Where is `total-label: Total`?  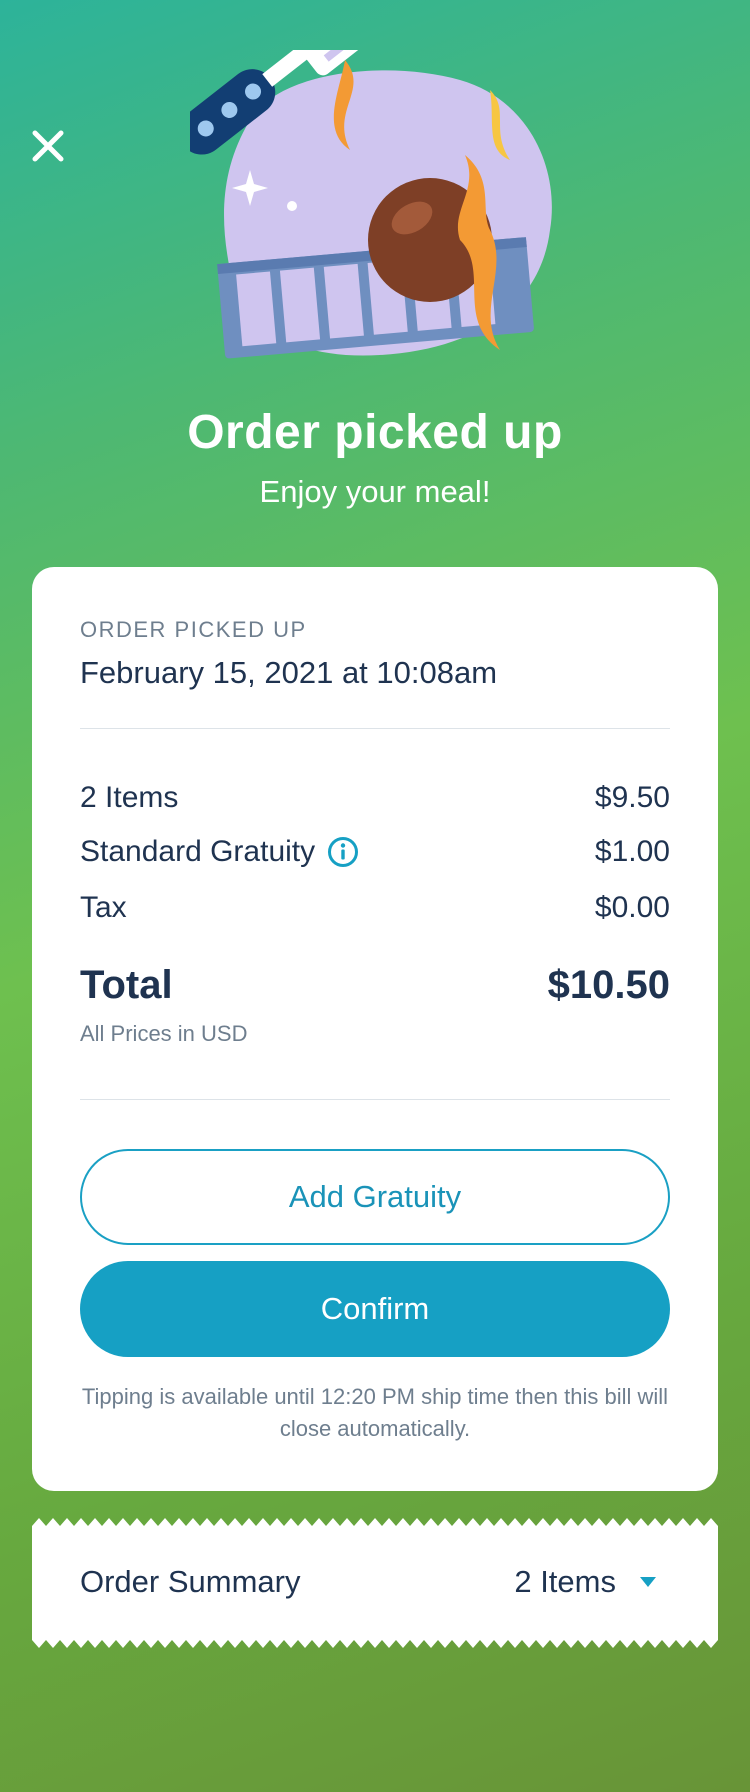
total-label: Total is located at coordinates (126, 985).